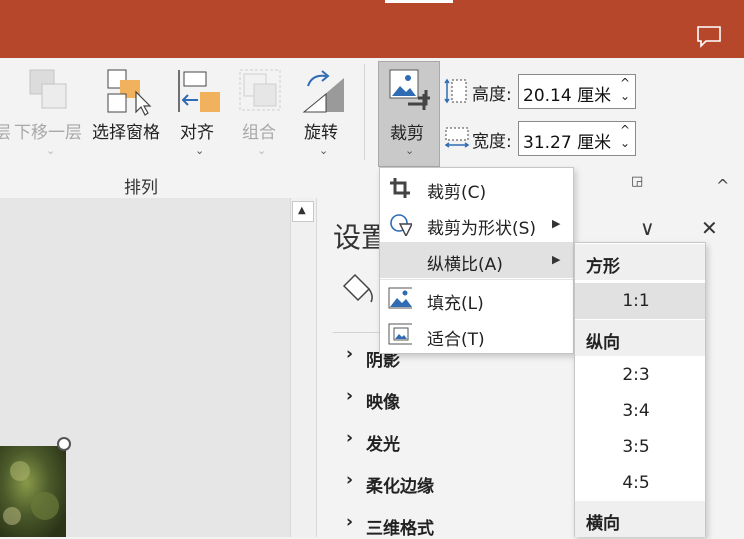  What do you see at coordinates (400, 298) in the screenshot?
I see `fill-picture-icon` at bounding box center [400, 298].